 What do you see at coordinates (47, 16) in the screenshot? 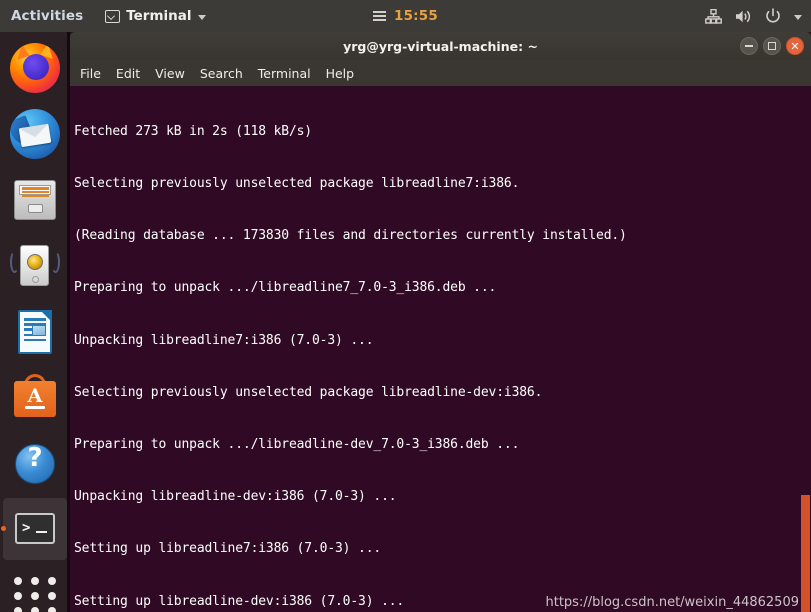
I see `activities-button: Activities` at bounding box center [47, 16].